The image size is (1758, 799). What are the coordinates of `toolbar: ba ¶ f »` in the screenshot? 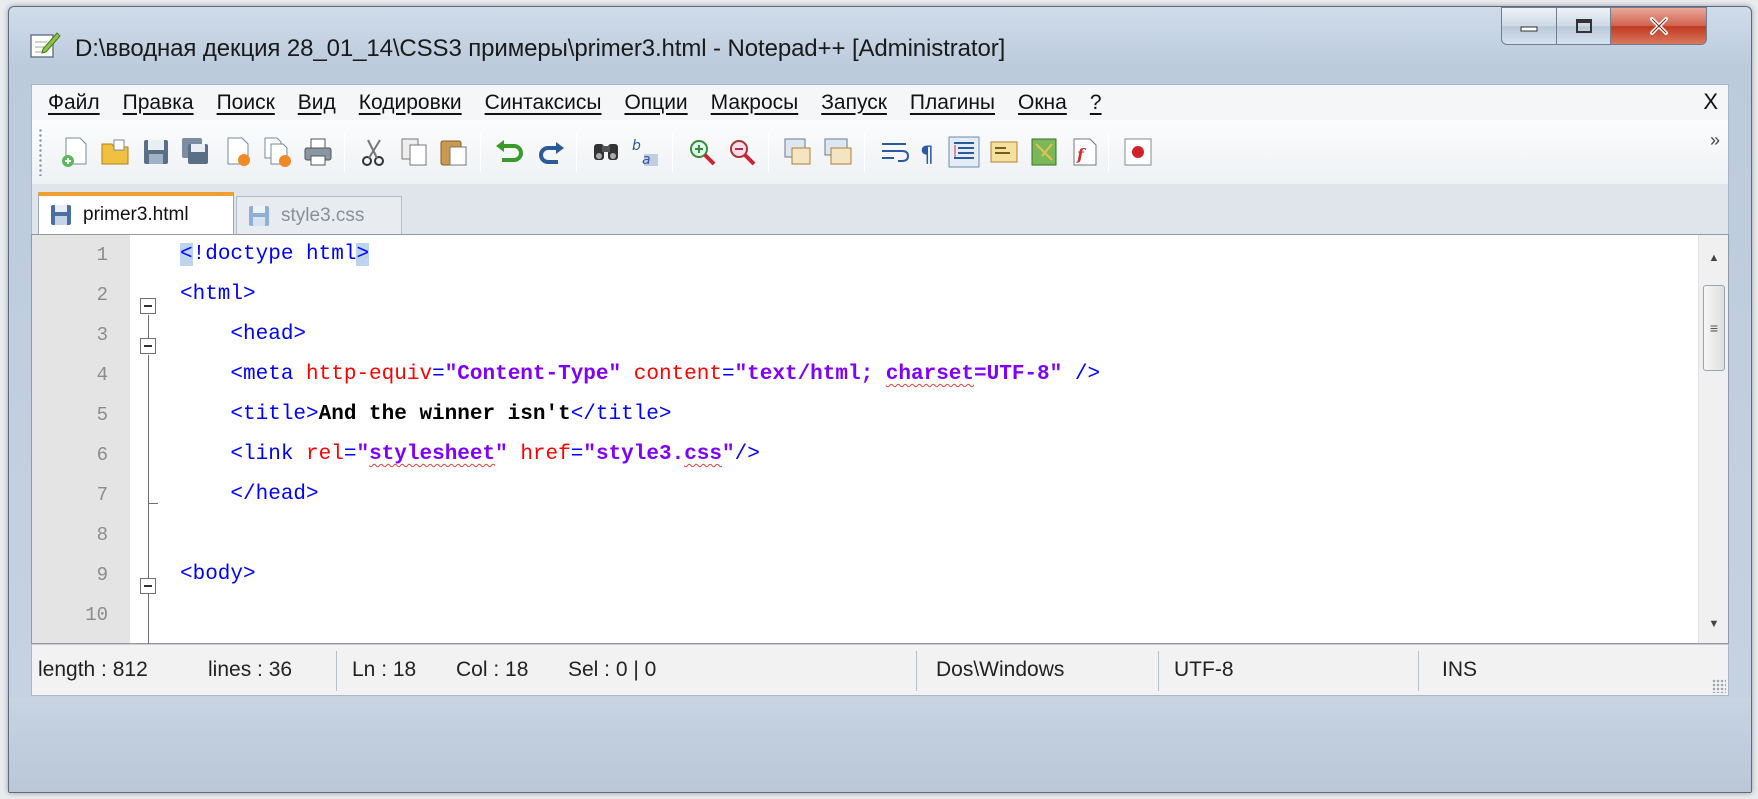 It's located at (880, 152).